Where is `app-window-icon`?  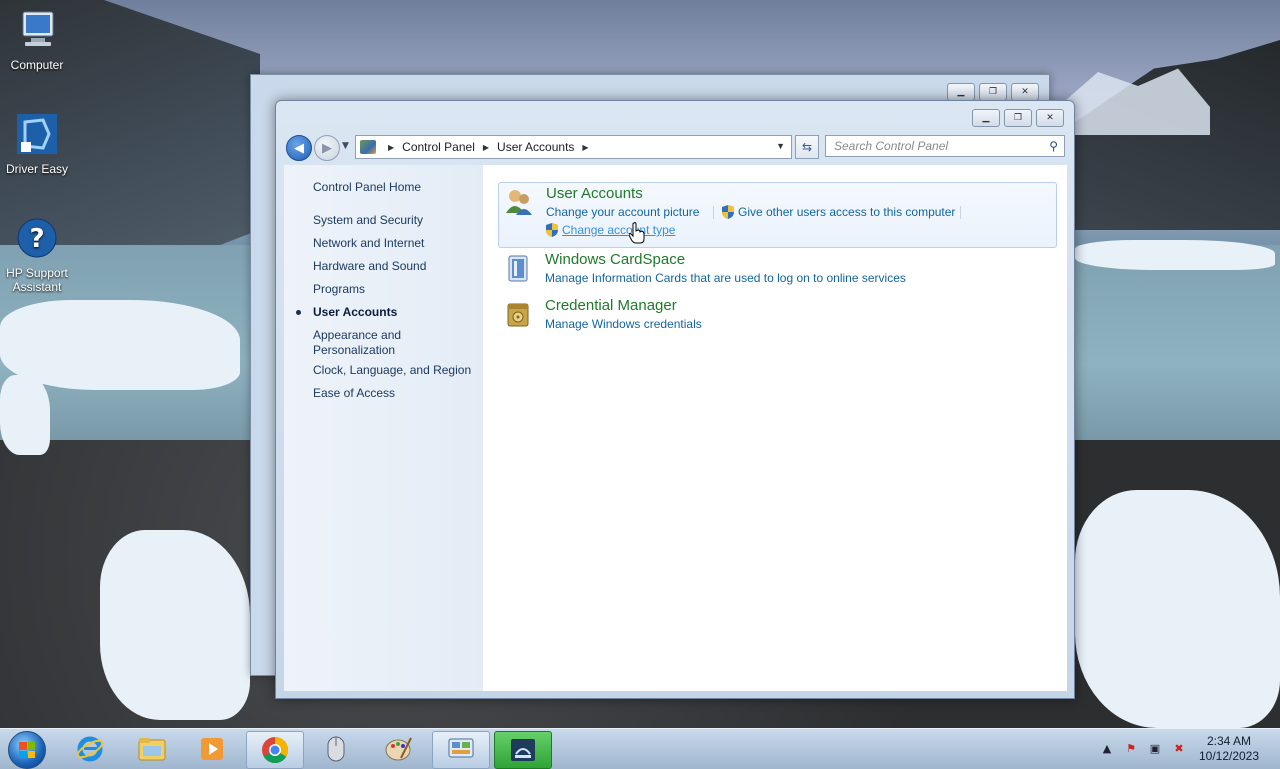
app-window-icon is located at coordinates (523, 750).